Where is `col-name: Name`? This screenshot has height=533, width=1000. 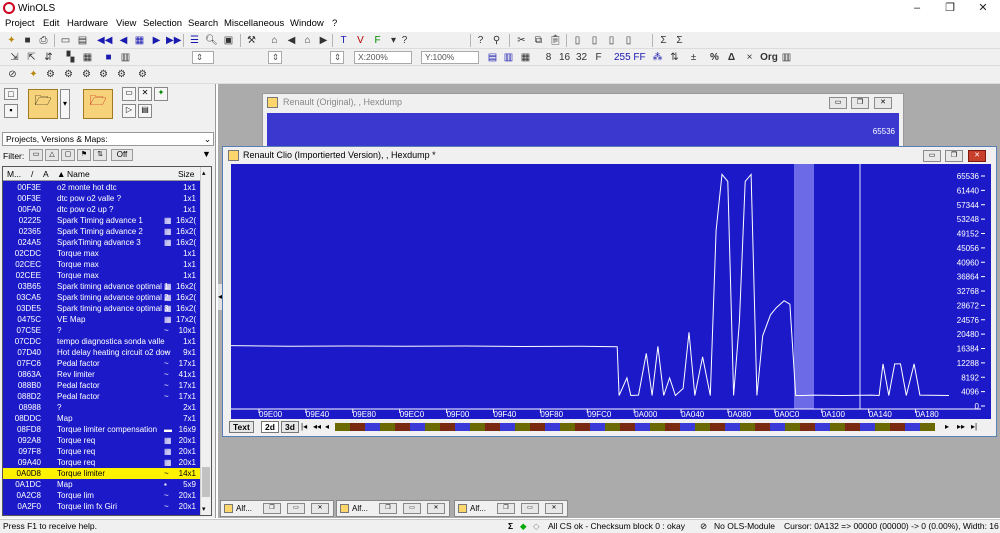
col-name: Name is located at coordinates (78, 174).